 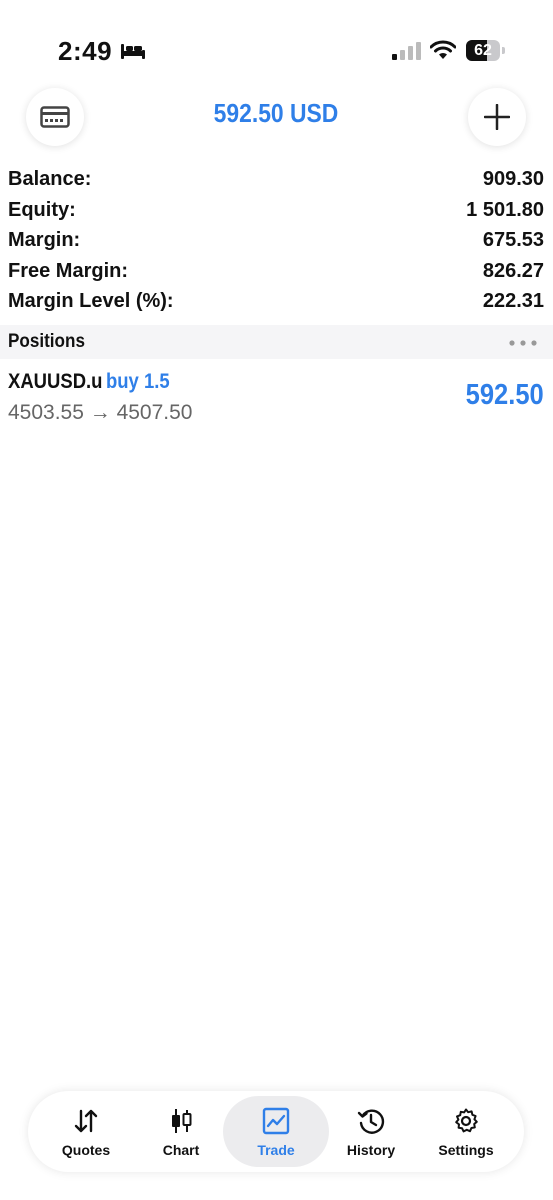 What do you see at coordinates (443, 49) in the screenshot?
I see `wifi-icon` at bounding box center [443, 49].